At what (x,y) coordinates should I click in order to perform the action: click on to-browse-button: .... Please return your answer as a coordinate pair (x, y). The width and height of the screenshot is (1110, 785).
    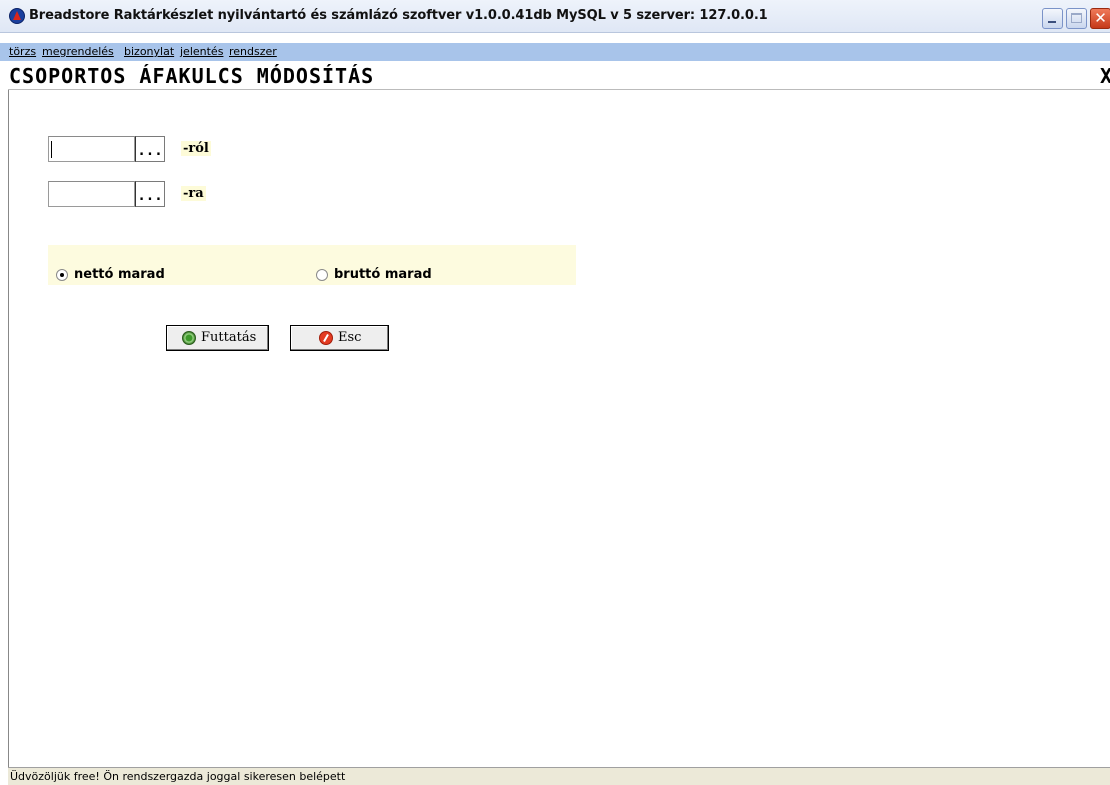
    Looking at the image, I should click on (150, 194).